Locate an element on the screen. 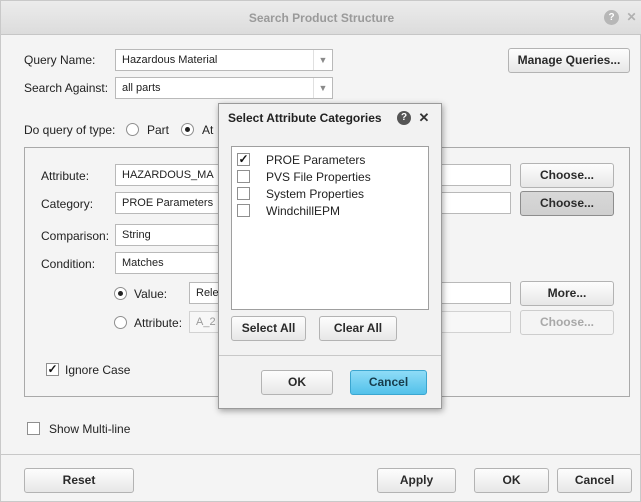 Image resolution: width=641 pixels, height=502 pixels. footer-divider is located at coordinates (321, 454).